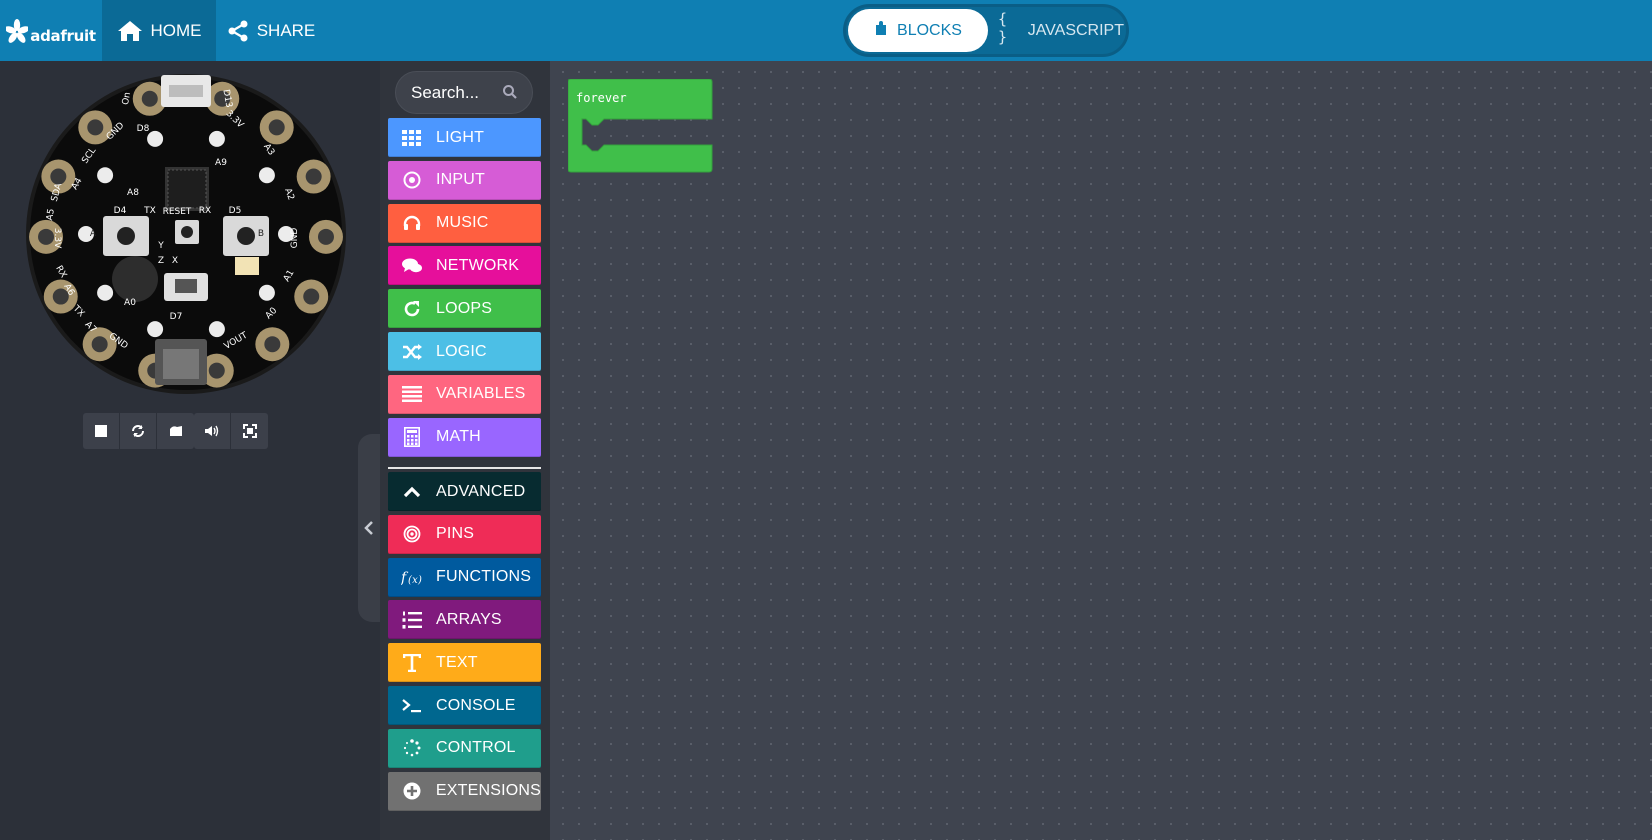  I want to click on category-control: CONTROL, so click(464, 748).